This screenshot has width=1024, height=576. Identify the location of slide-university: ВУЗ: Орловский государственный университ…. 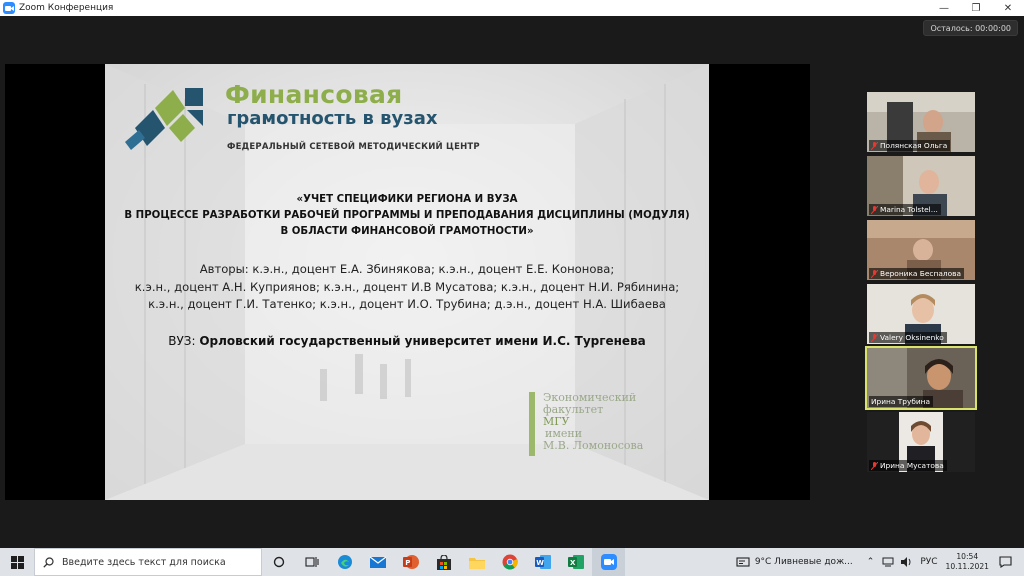
(407, 341).